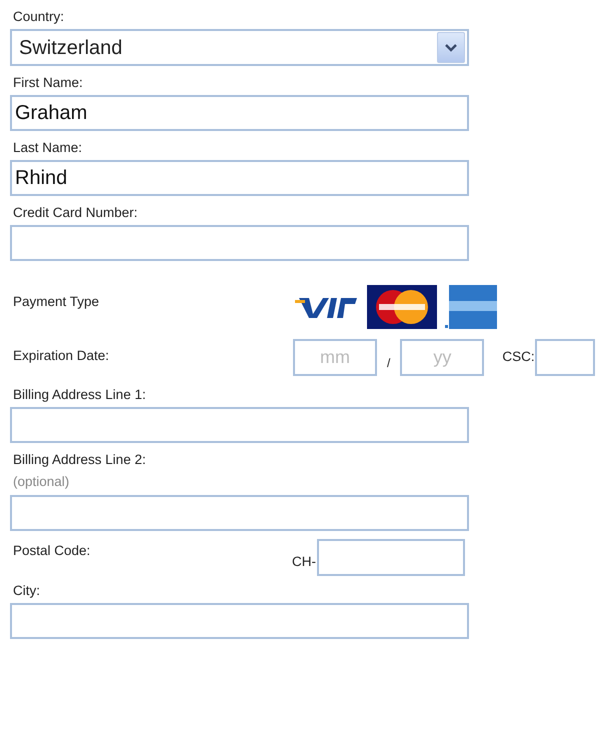 Image resolution: width=602 pixels, height=747 pixels. I want to click on field-label: CSC:, so click(518, 357).